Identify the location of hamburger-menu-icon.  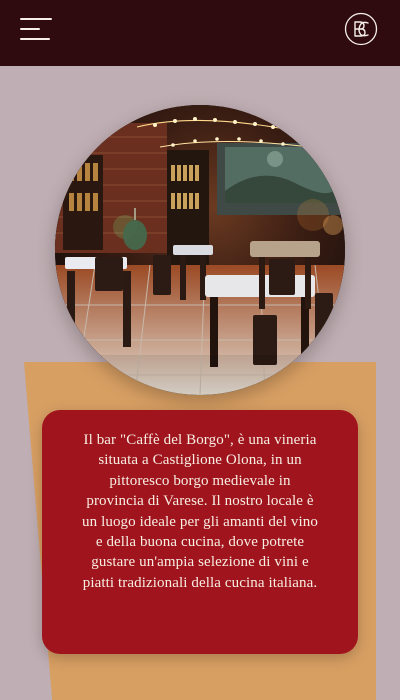
(35, 29).